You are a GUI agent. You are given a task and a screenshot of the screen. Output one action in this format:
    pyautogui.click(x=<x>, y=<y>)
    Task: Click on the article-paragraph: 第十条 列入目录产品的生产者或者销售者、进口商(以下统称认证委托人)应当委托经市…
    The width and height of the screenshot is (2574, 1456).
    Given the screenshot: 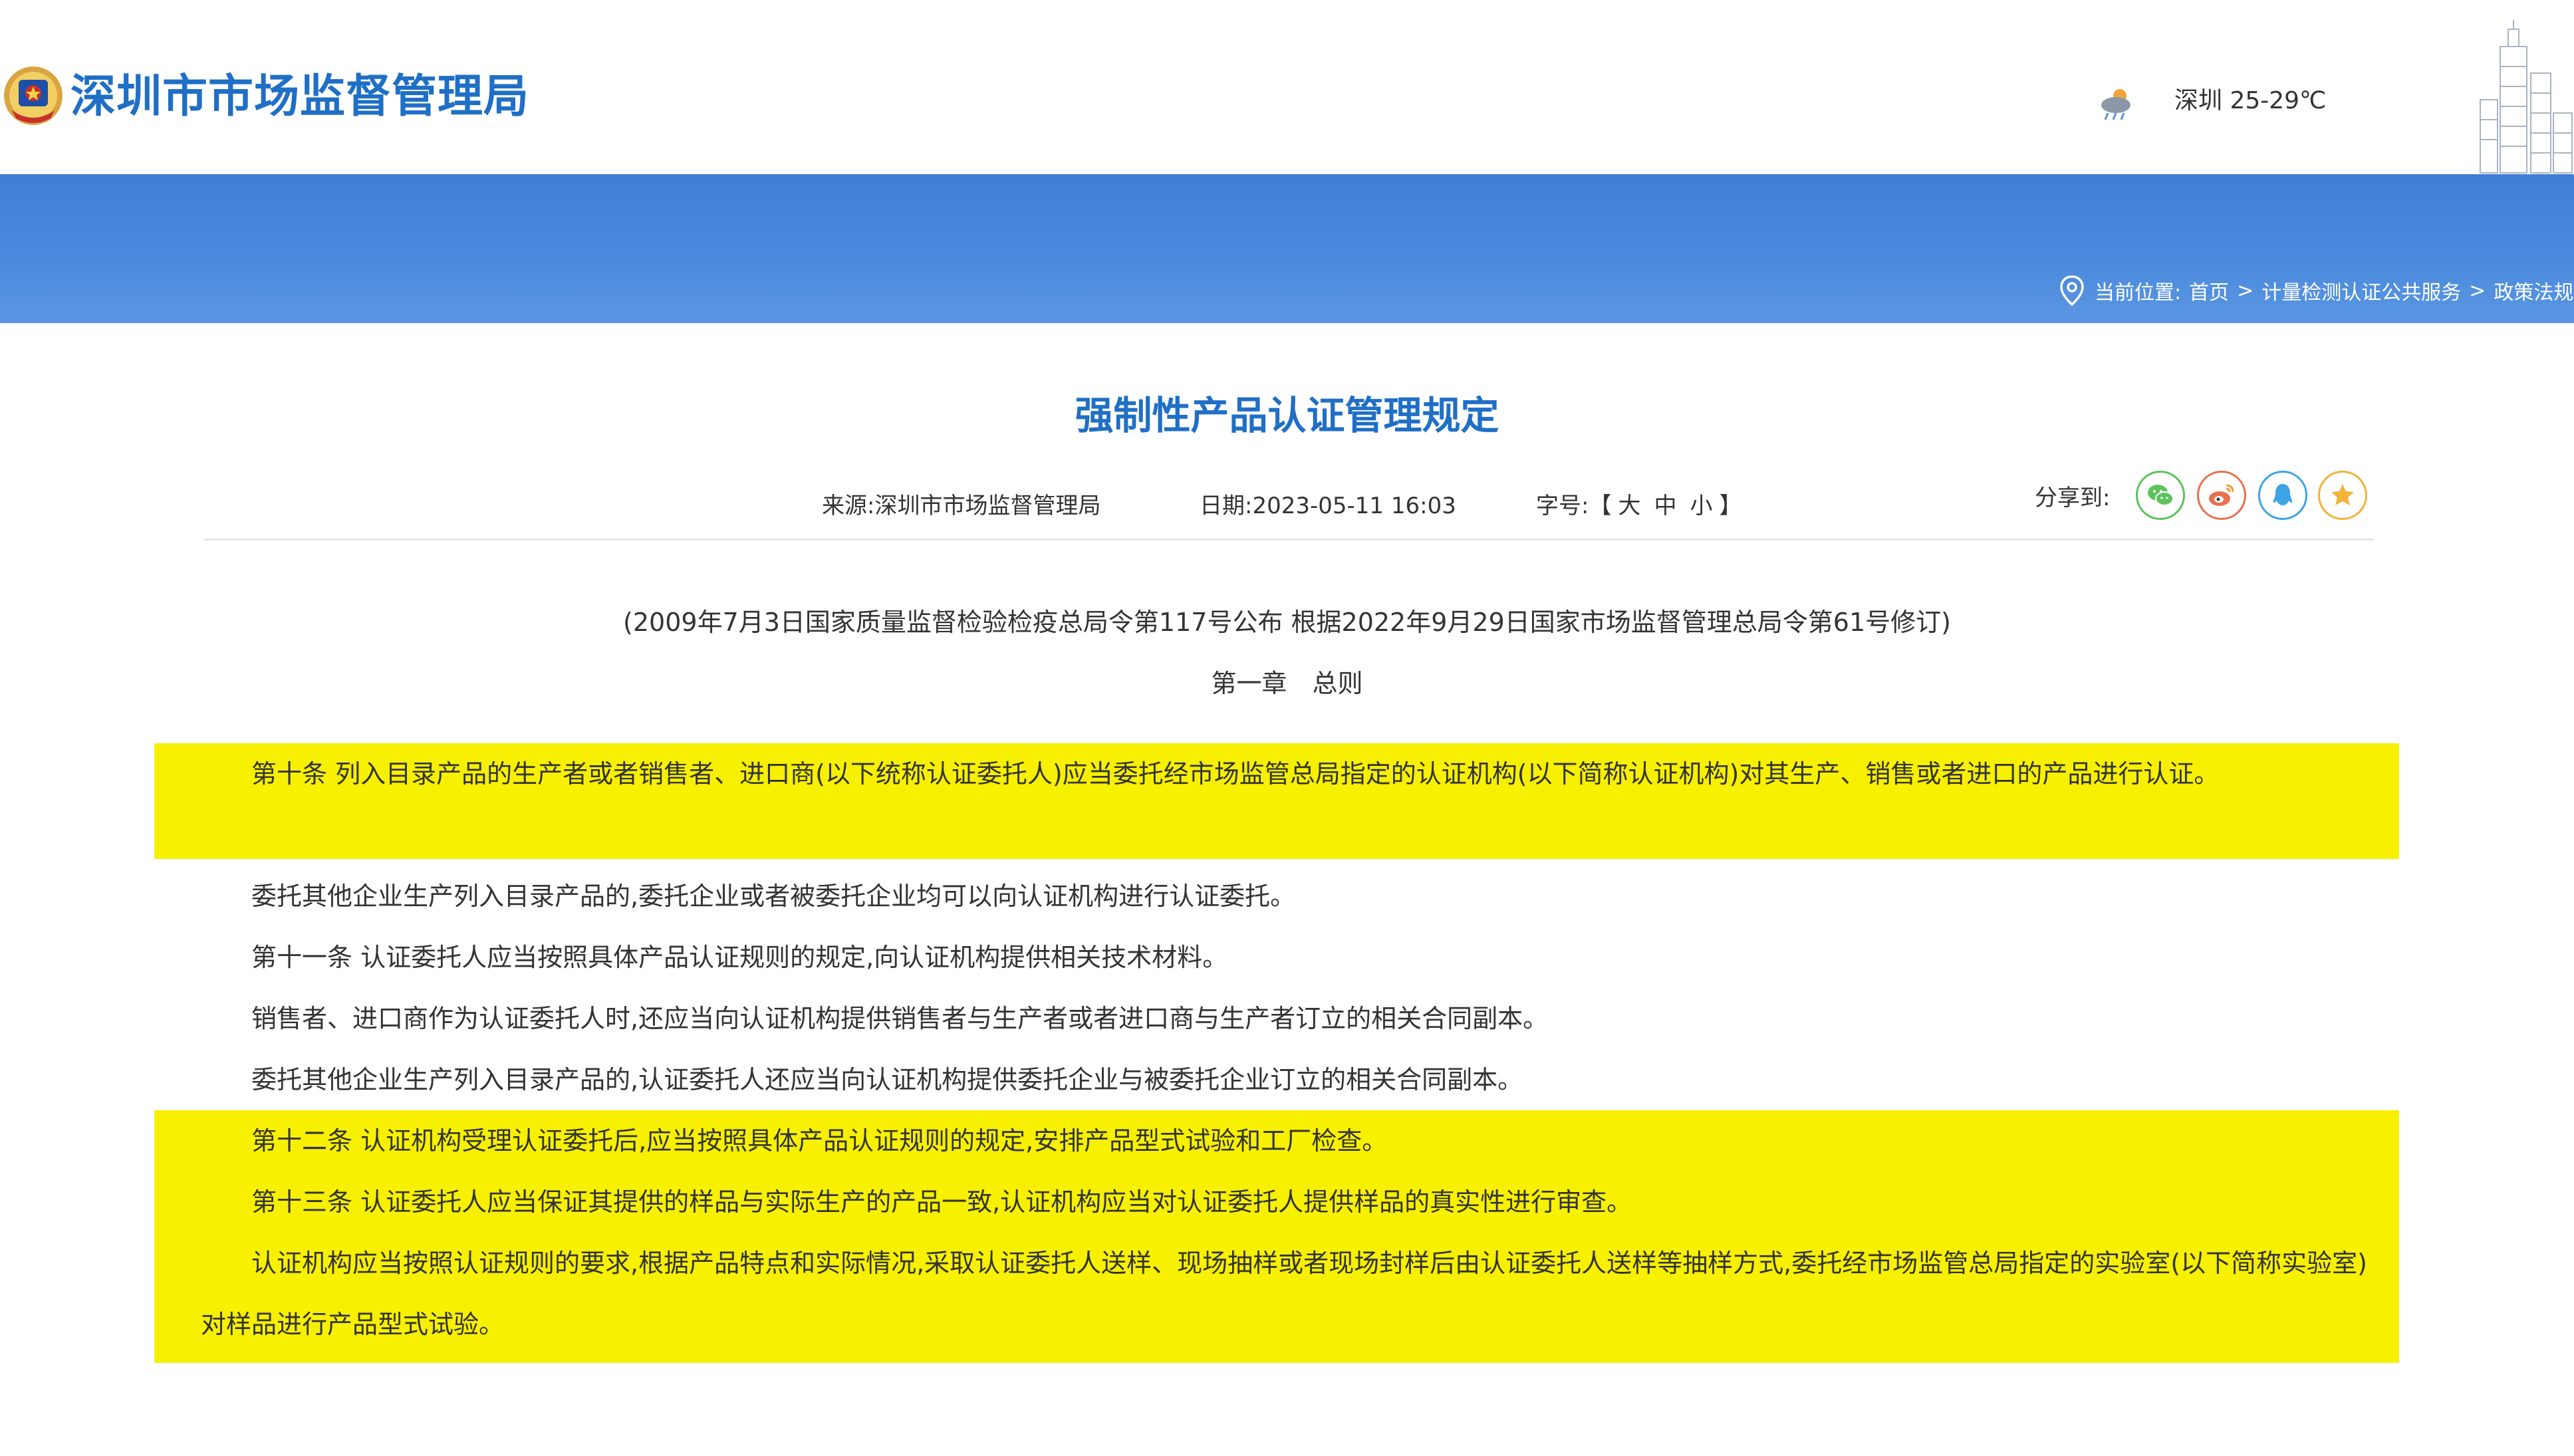 What is the action you would take?
    pyautogui.click(x=1235, y=774)
    